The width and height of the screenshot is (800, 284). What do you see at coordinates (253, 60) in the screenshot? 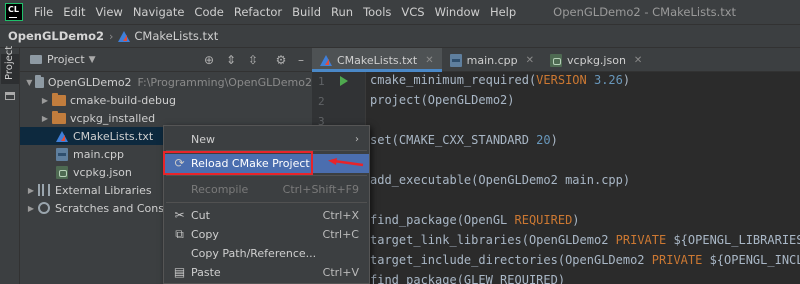
I see `collapse-all-icon: ⇳` at bounding box center [253, 60].